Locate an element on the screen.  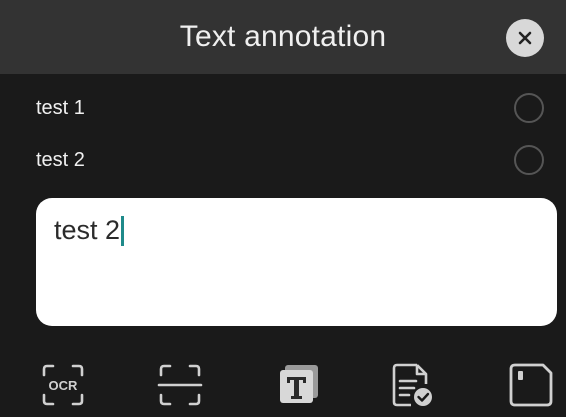
close-button is located at coordinates (525, 38).